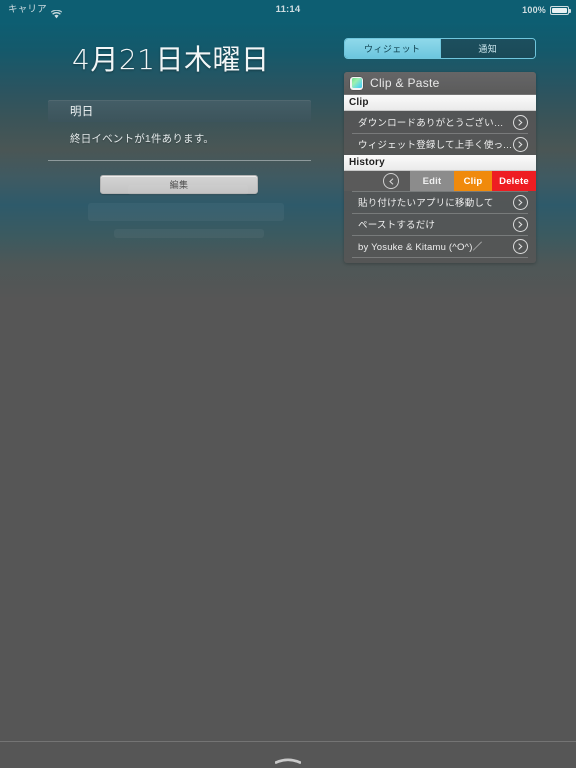 The image size is (576, 768). Describe the element at coordinates (560, 10) in the screenshot. I see `battery-full-icon` at that location.